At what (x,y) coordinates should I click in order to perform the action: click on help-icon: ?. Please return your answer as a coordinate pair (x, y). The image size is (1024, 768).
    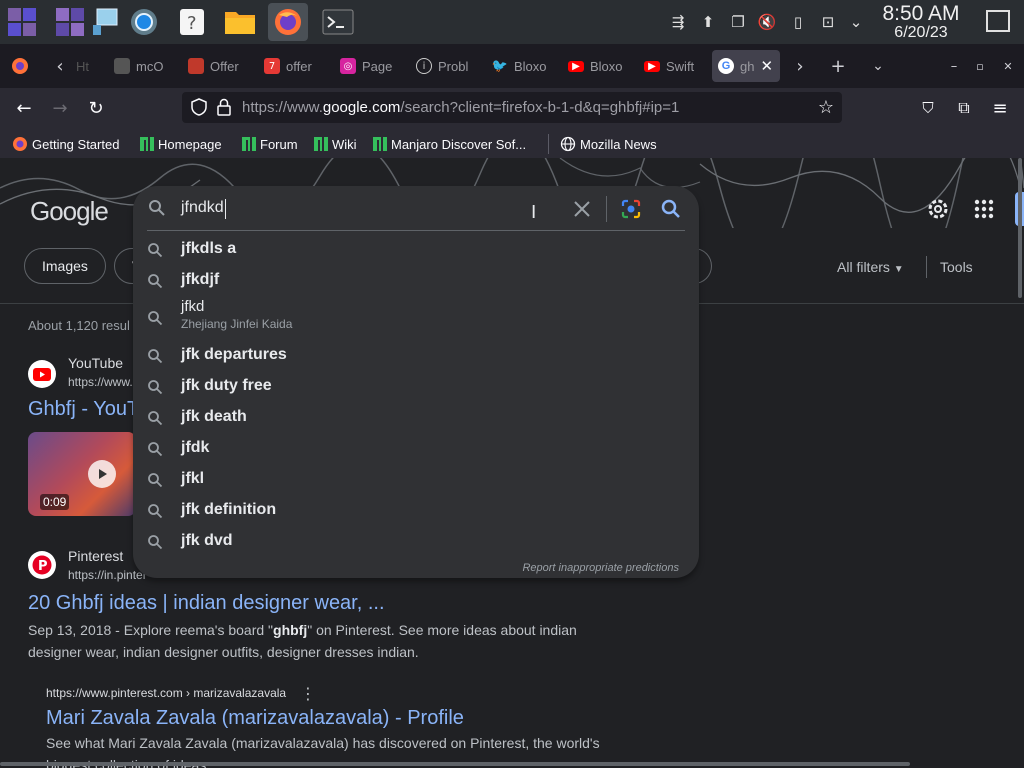
    Looking at the image, I should click on (192, 22).